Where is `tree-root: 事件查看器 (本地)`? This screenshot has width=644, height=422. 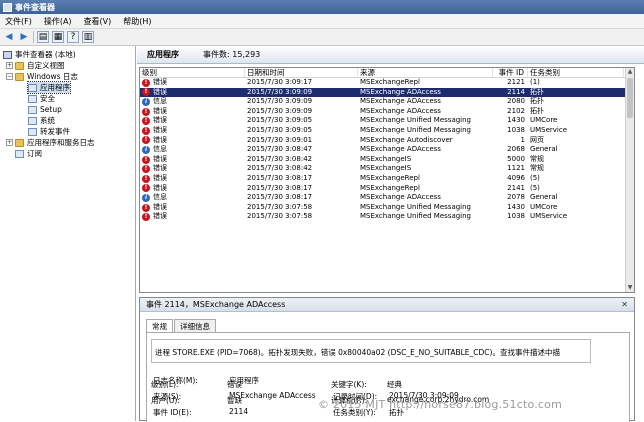 tree-root: 事件查看器 (本地) is located at coordinates (39, 54).